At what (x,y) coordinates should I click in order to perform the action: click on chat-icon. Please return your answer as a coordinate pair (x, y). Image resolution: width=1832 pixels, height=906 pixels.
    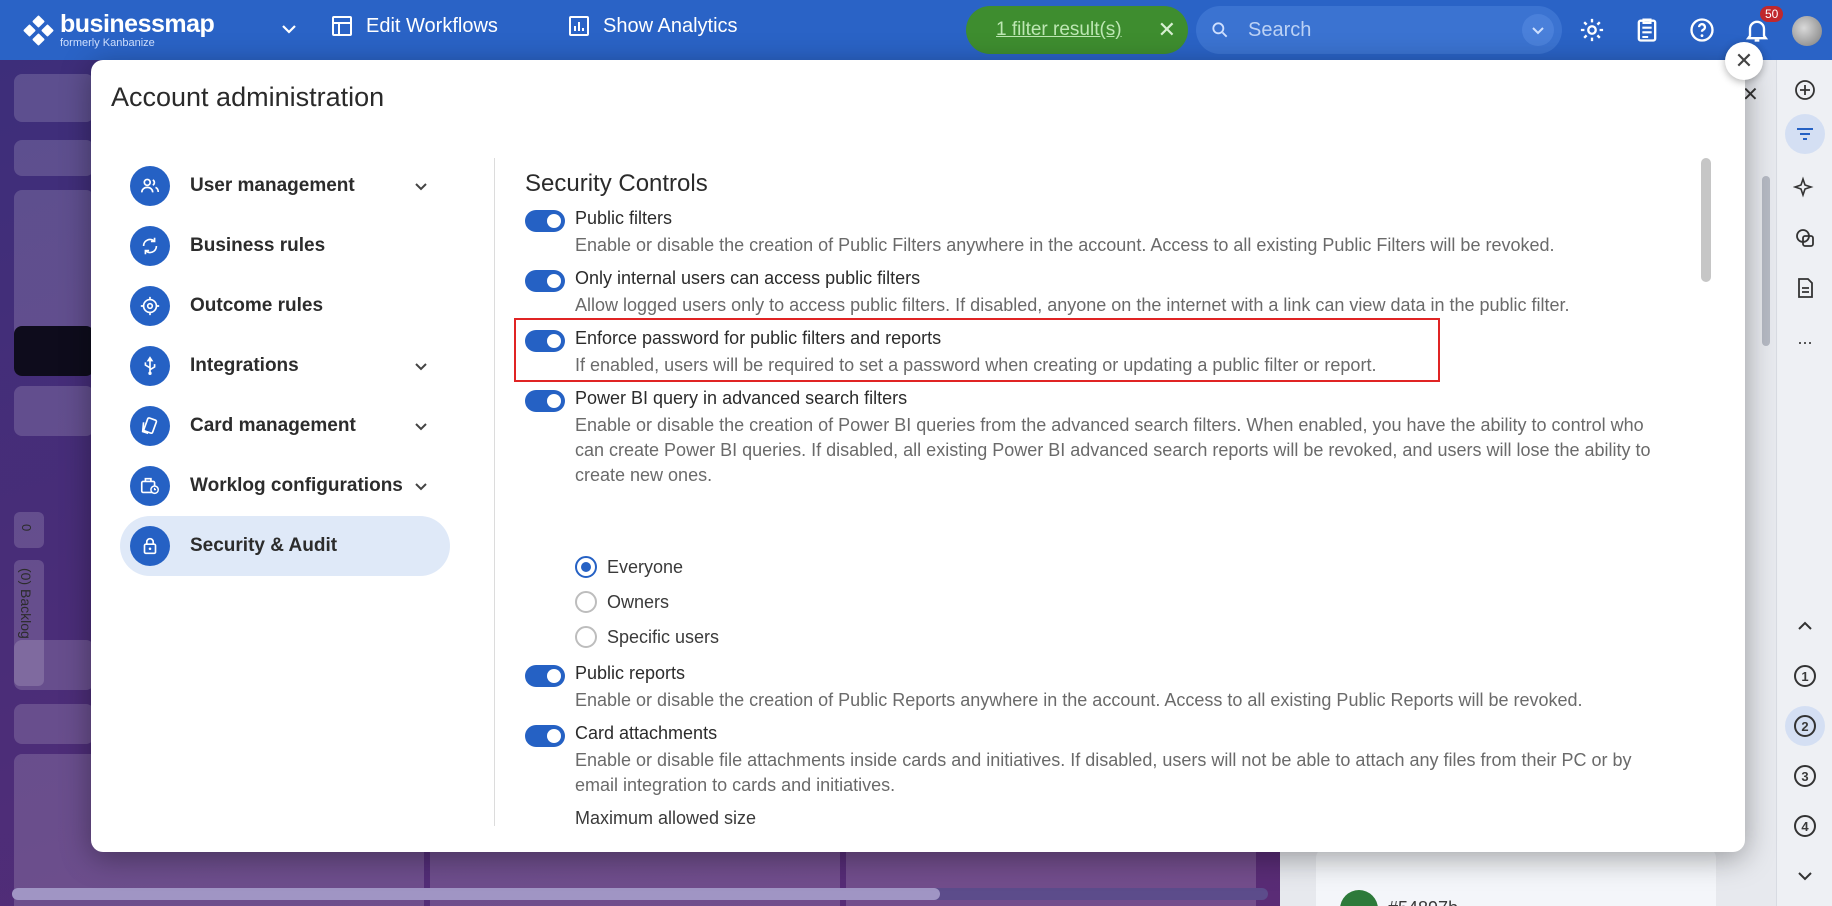
    Looking at the image, I should click on (1805, 238).